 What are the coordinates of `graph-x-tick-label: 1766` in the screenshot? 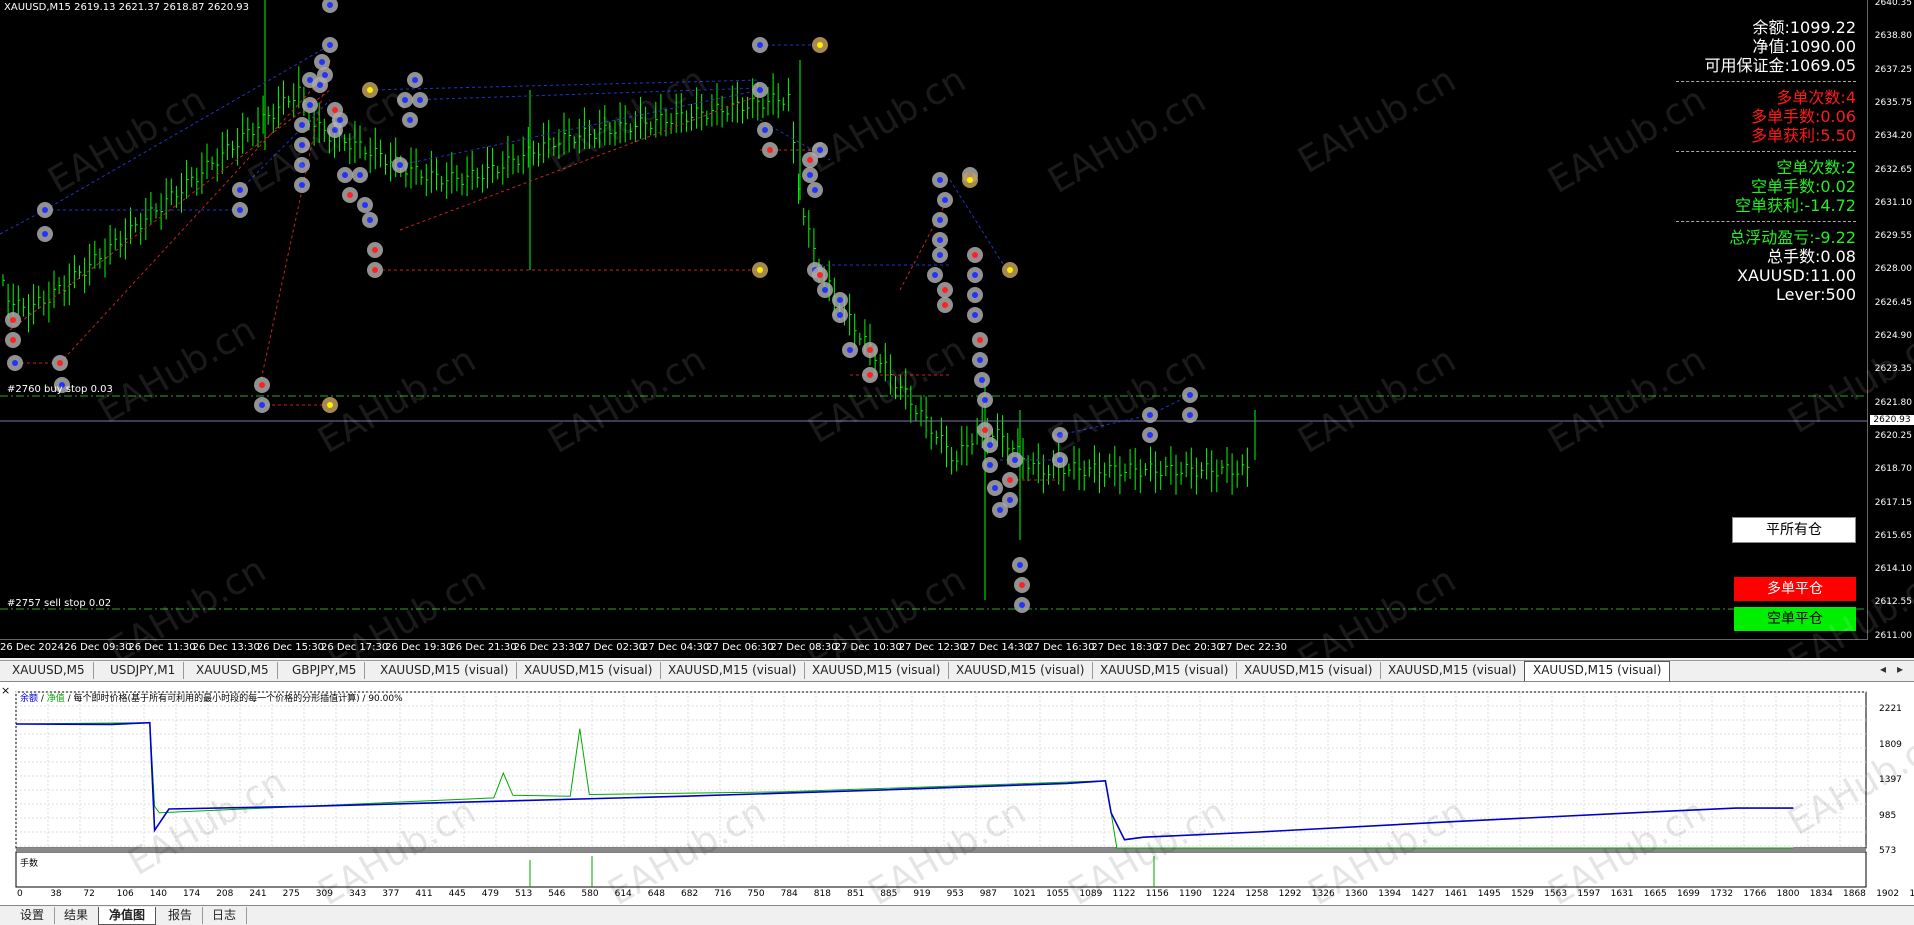 It's located at (1754, 894).